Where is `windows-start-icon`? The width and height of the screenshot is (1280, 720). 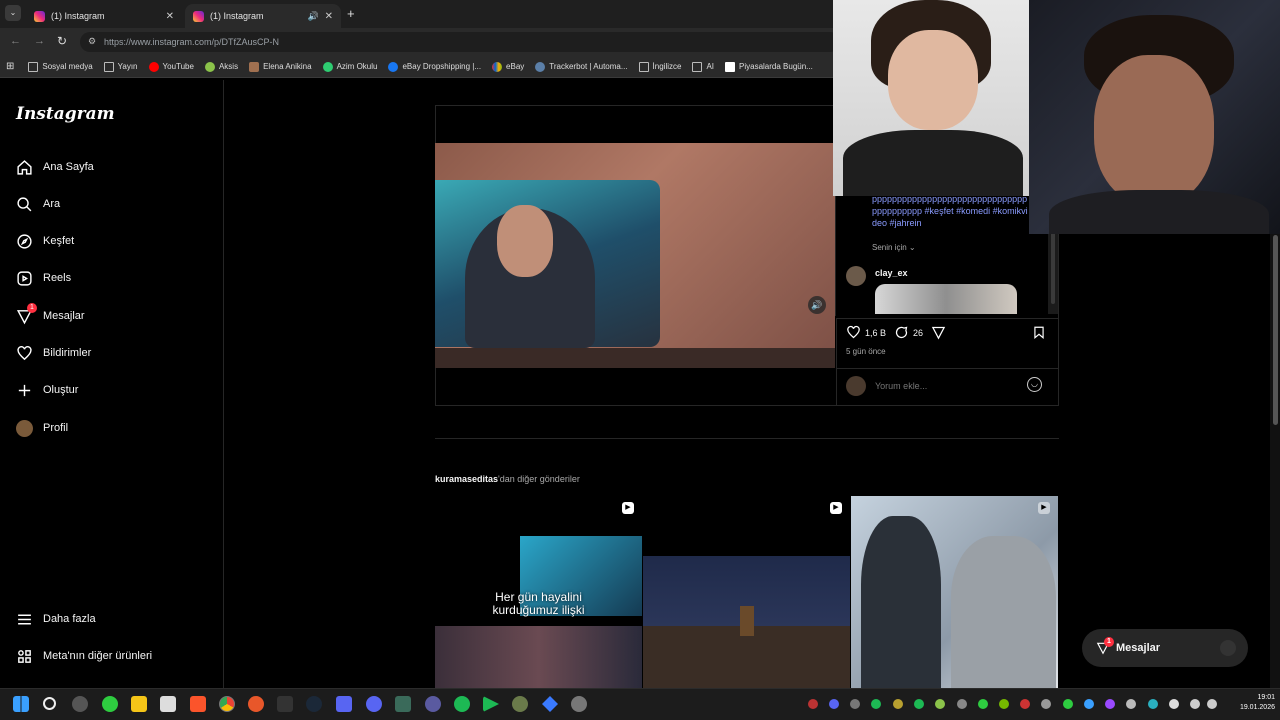
windows-start-icon is located at coordinates (21, 704).